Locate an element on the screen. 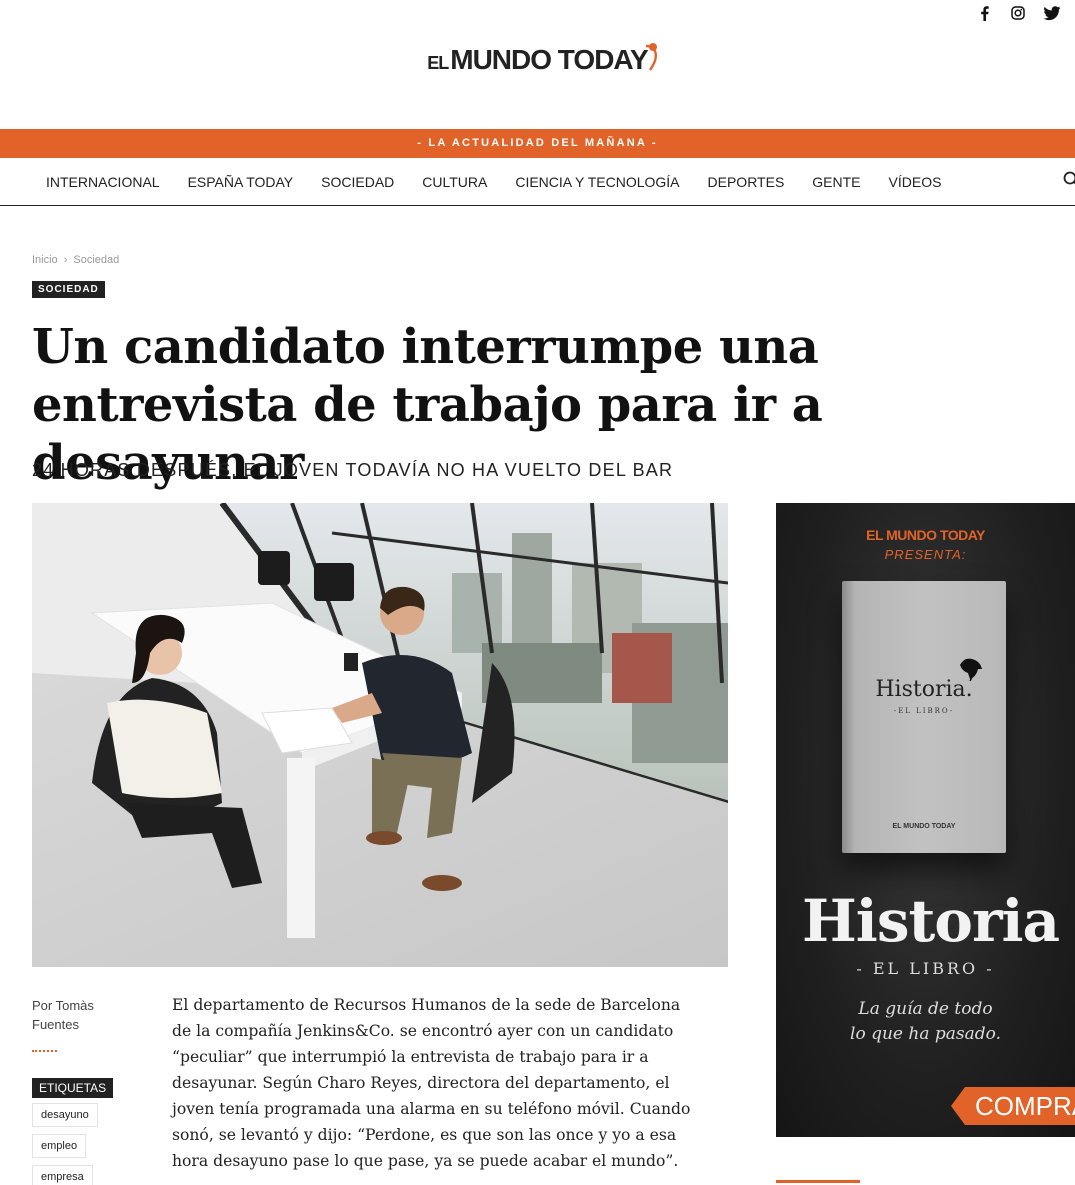  nav-item-ciencia-tecnologia: Ciencia y Tecnología is located at coordinates (597, 182).